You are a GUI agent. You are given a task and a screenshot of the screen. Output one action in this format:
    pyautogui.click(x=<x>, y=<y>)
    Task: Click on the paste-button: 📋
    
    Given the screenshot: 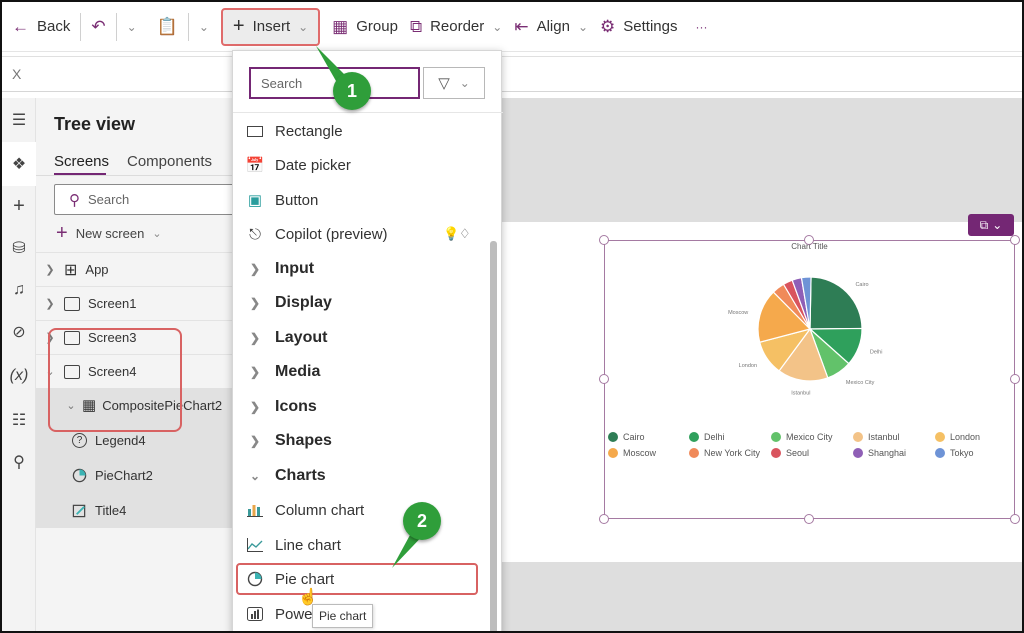 What is the action you would take?
    pyautogui.click(x=167, y=27)
    